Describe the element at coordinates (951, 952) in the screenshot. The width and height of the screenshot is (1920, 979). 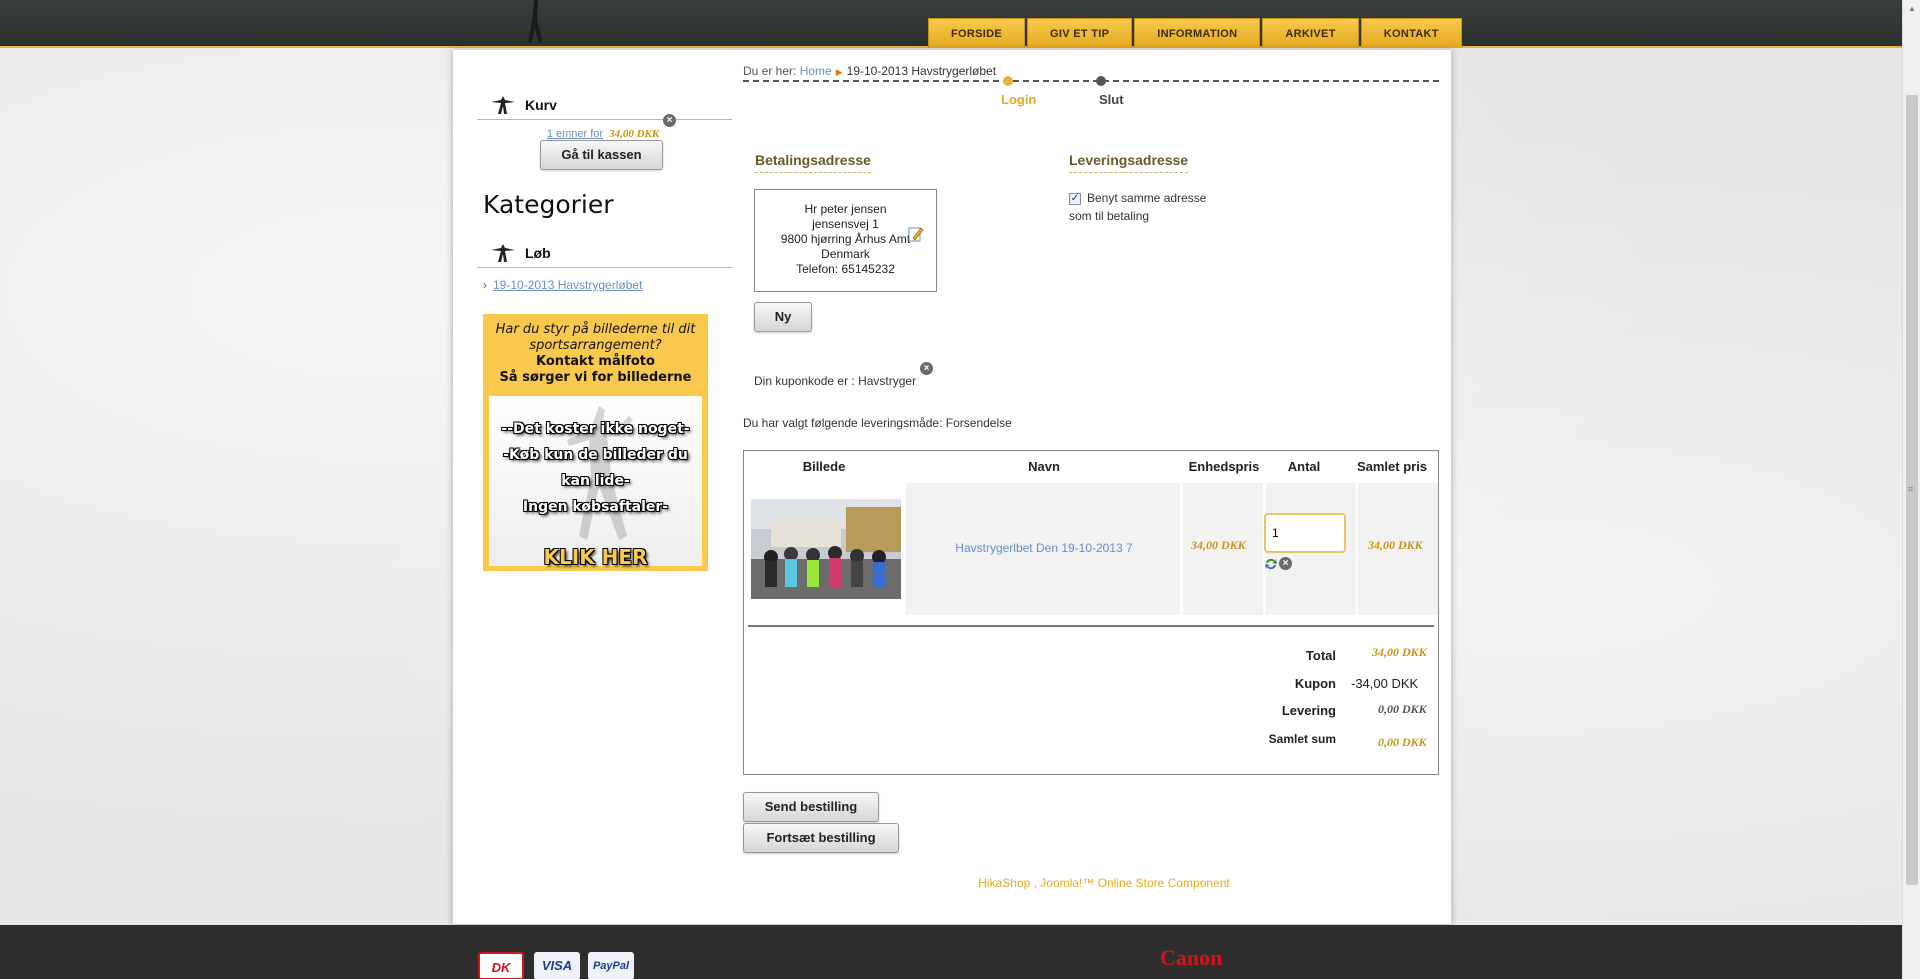
I see `footer-bar: DK VISA PayPal Canon` at that location.